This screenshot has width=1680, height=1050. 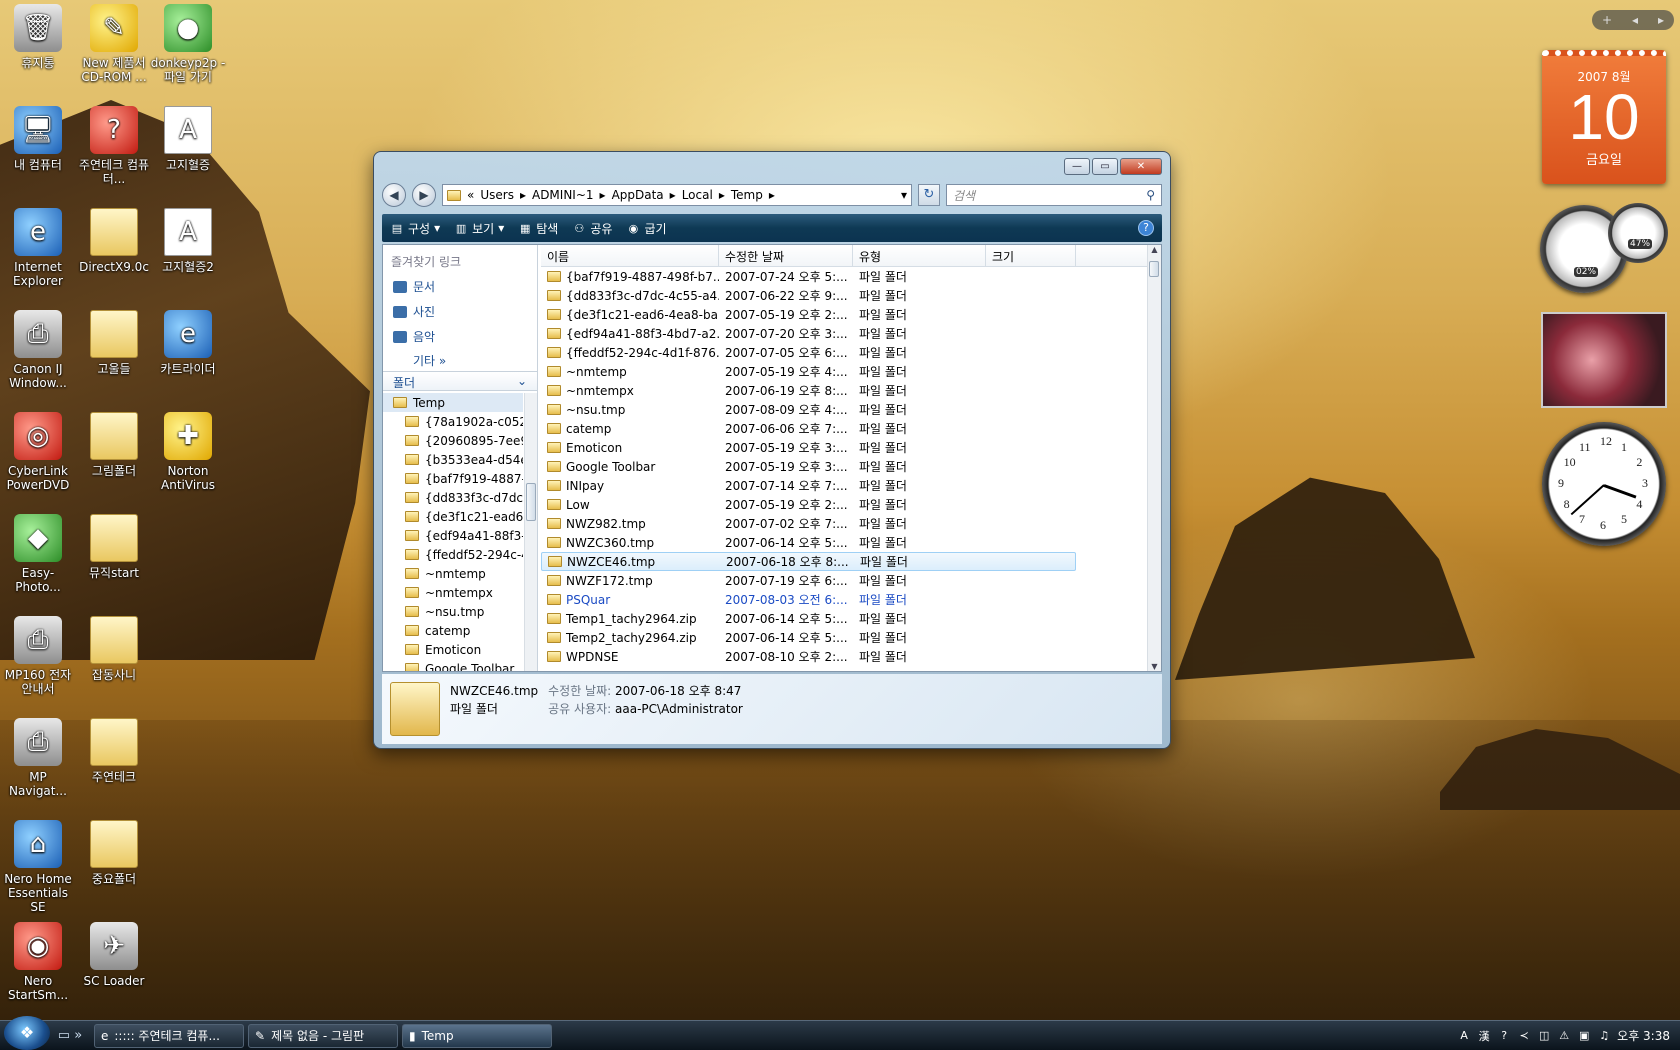 I want to click on favorite-link: 음악, so click(x=460, y=336).